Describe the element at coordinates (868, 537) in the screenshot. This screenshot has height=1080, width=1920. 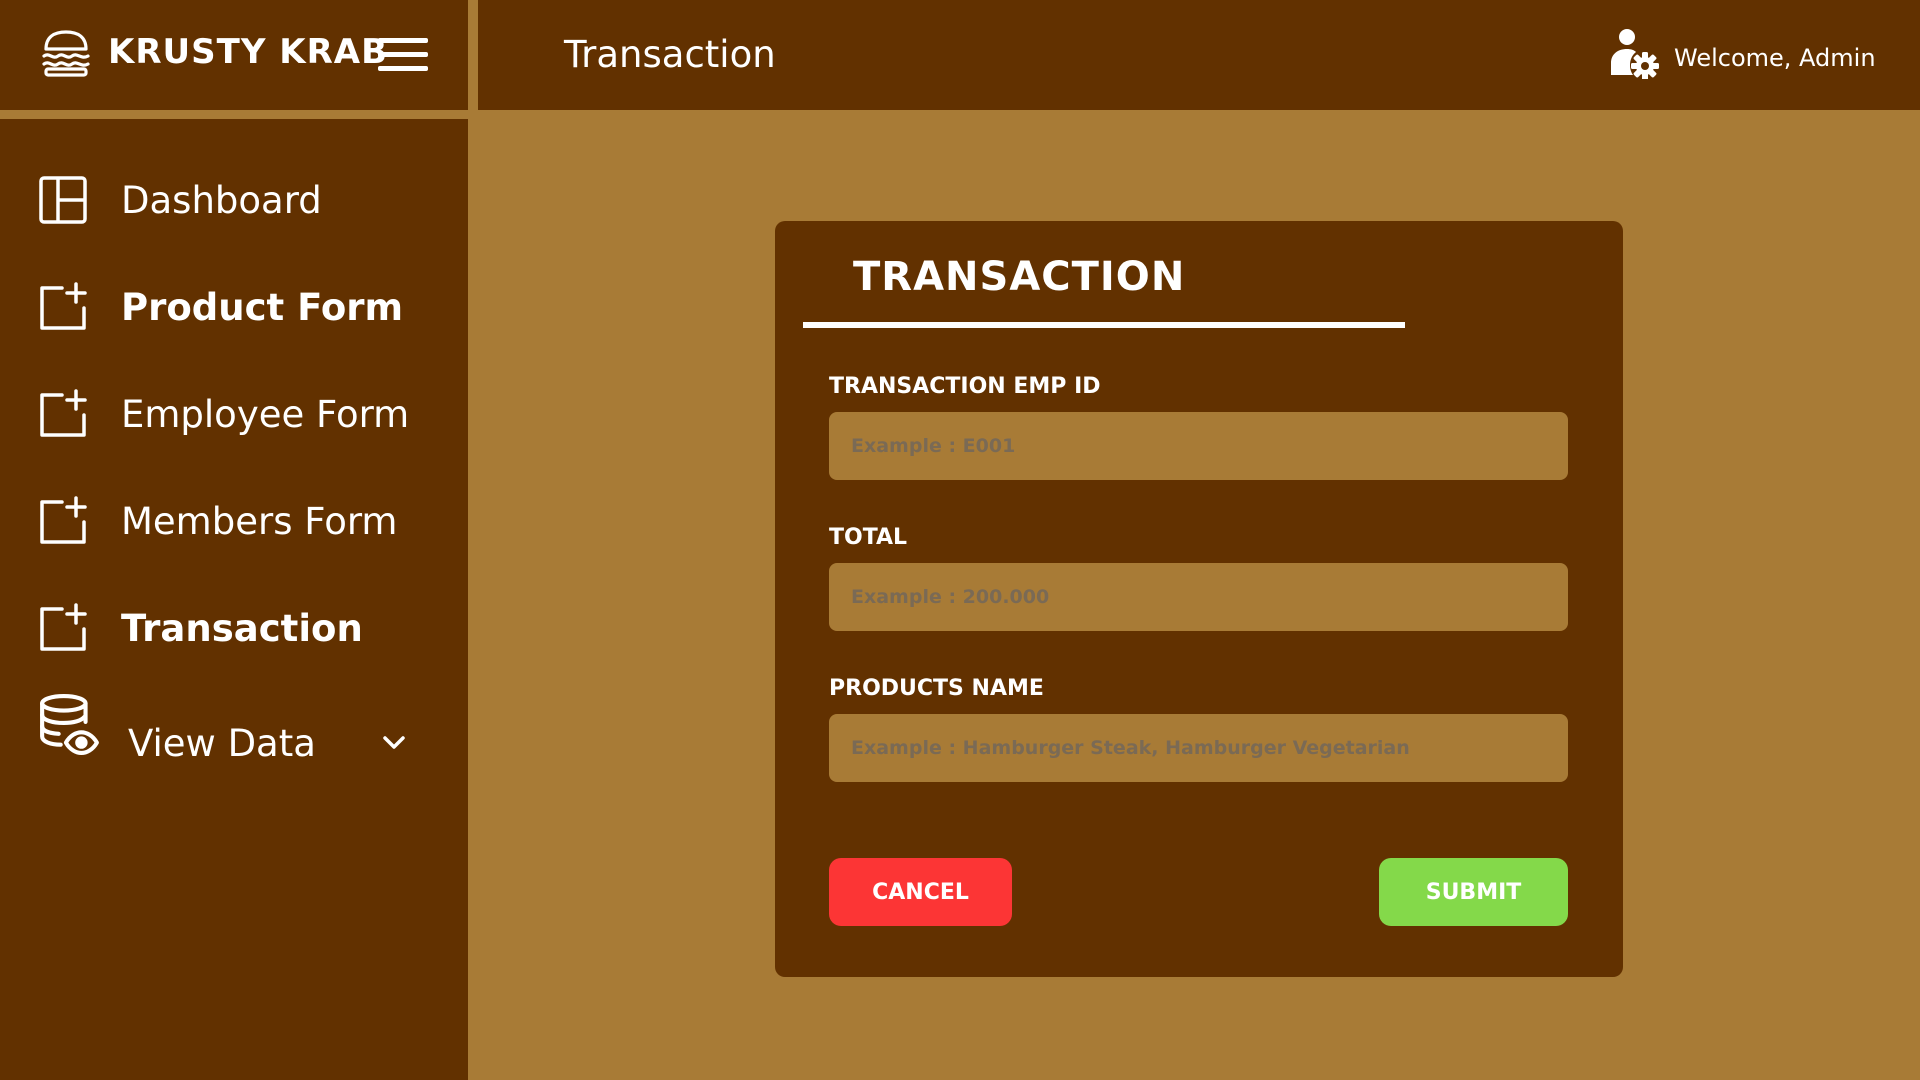
I see `total-label: TOTAL` at that location.